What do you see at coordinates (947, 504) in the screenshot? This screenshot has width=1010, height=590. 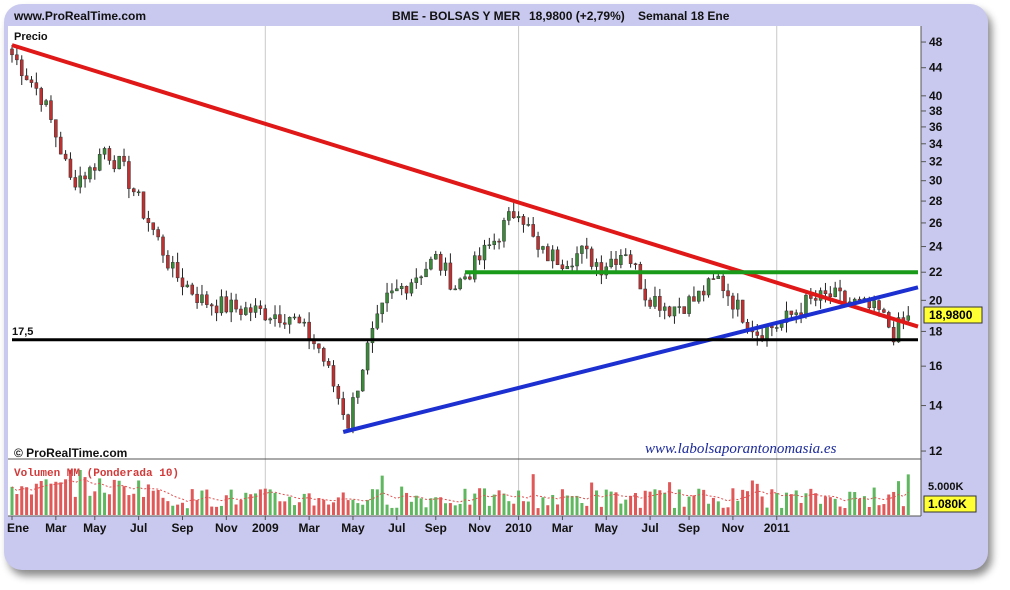 I see `last-volume-badge-text: 1.080K` at bounding box center [947, 504].